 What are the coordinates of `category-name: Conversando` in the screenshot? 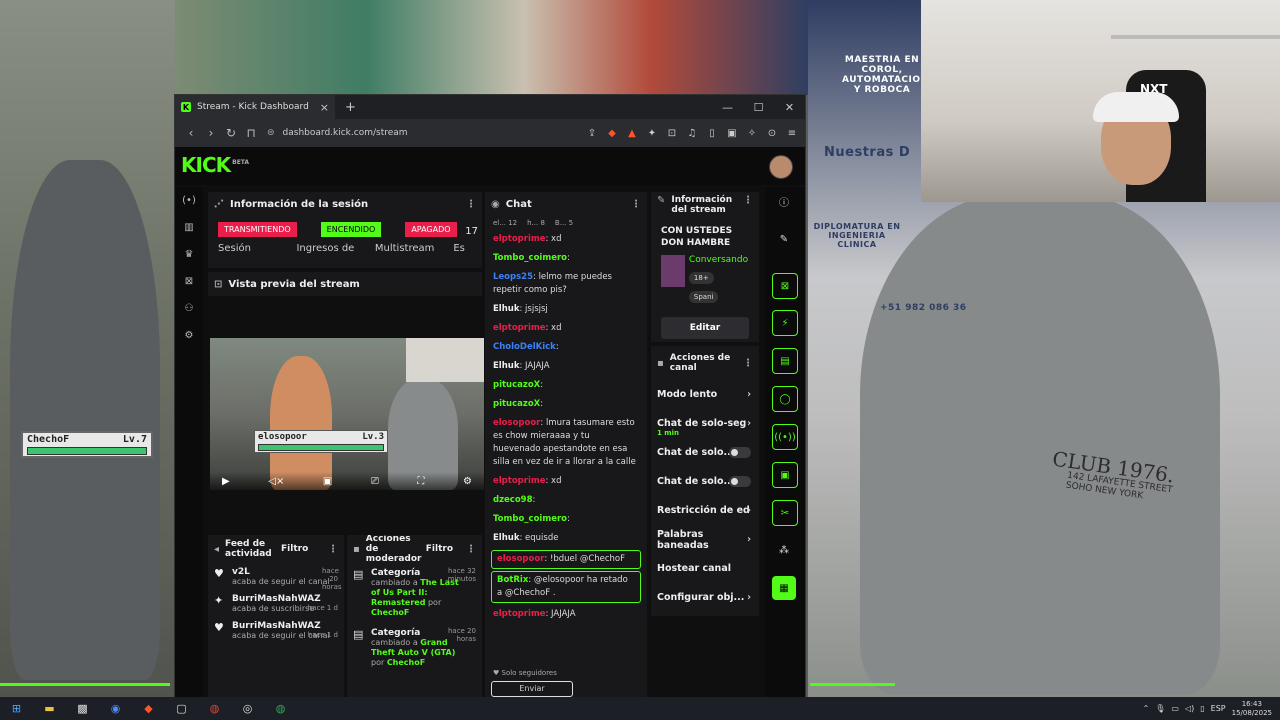 It's located at (719, 260).